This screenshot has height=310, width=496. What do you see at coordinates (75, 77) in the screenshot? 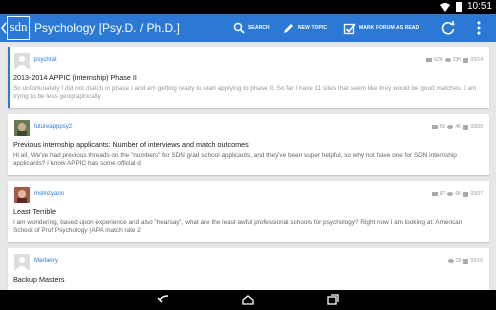
I see `thread-title: 2013-2014 APPIC (internship) Phase II` at bounding box center [75, 77].